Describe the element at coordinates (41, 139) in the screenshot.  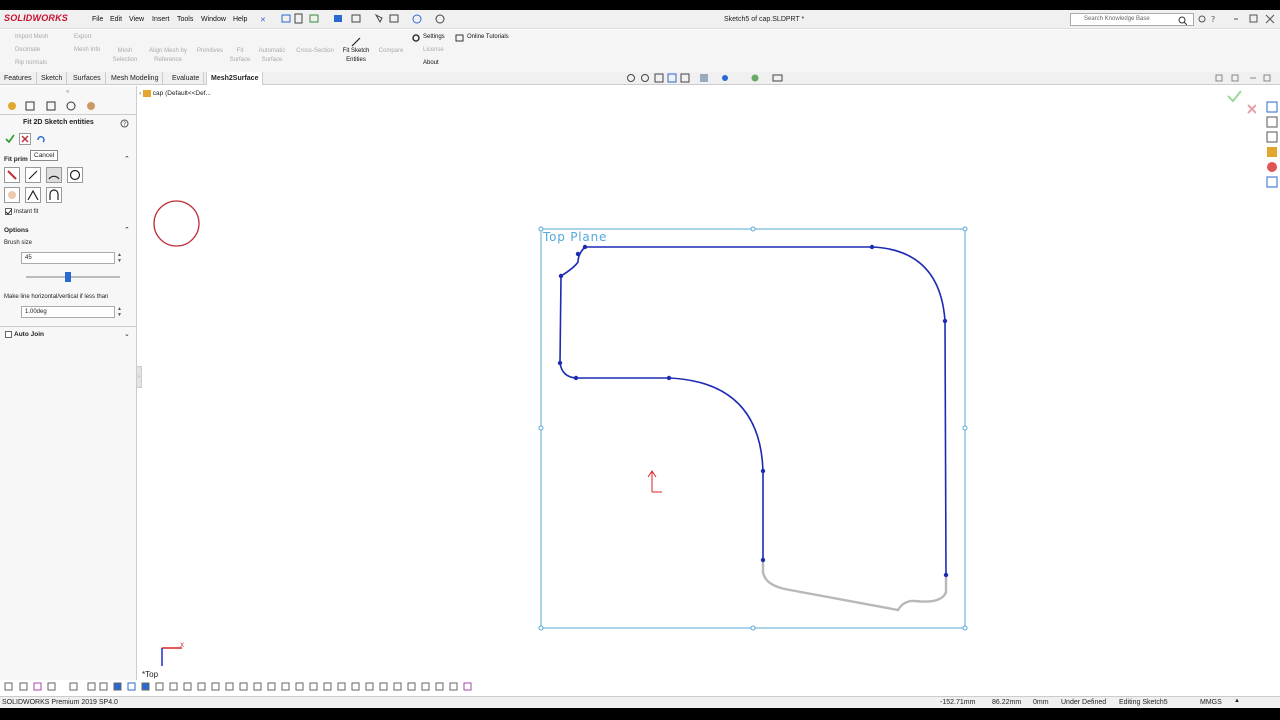
I see `undo-arrow-icon` at that location.